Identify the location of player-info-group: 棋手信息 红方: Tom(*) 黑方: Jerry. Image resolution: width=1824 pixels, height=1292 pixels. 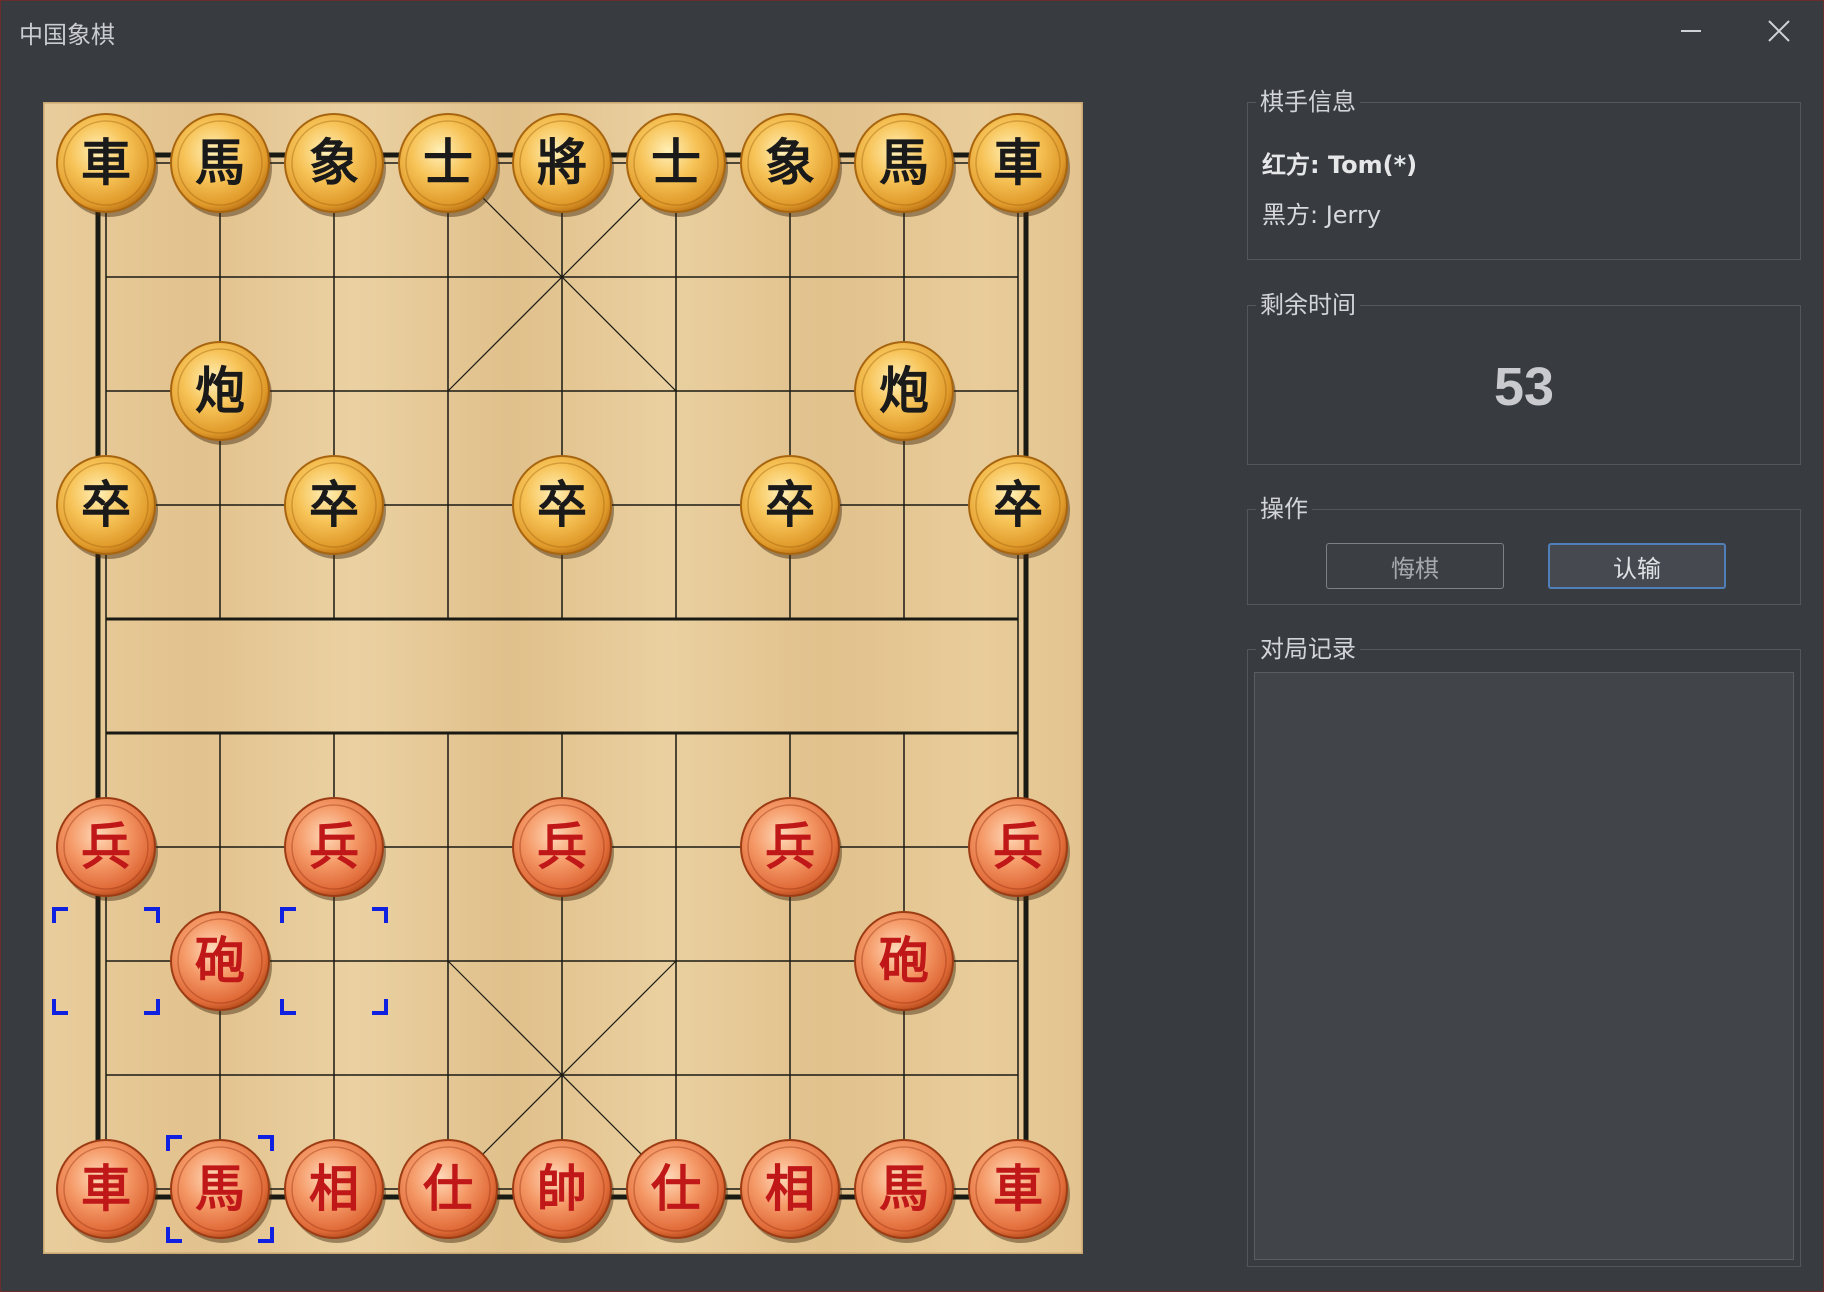
(1524, 173).